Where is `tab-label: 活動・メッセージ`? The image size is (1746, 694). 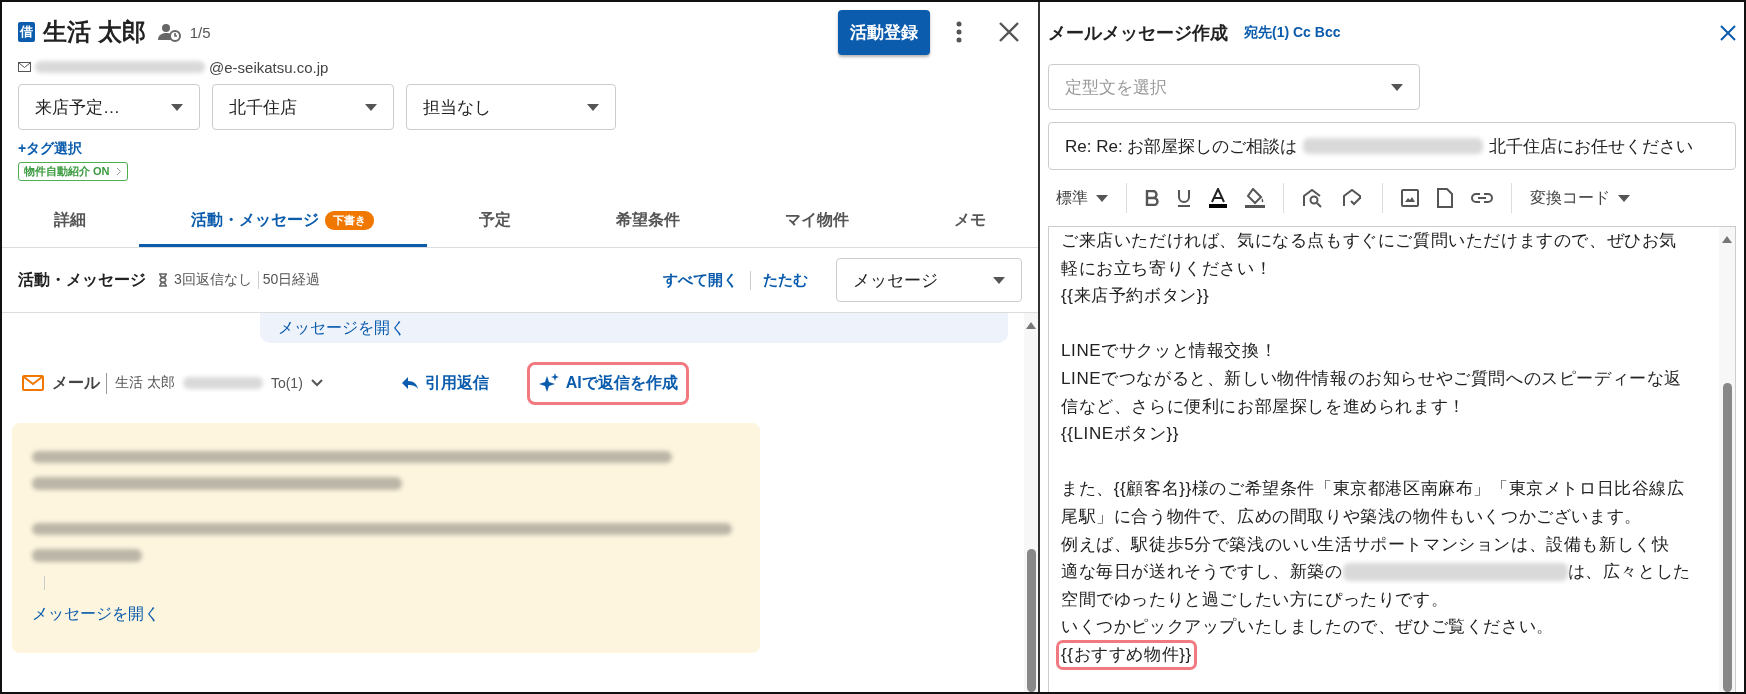
tab-label: 活動・メッセージ is located at coordinates (255, 220).